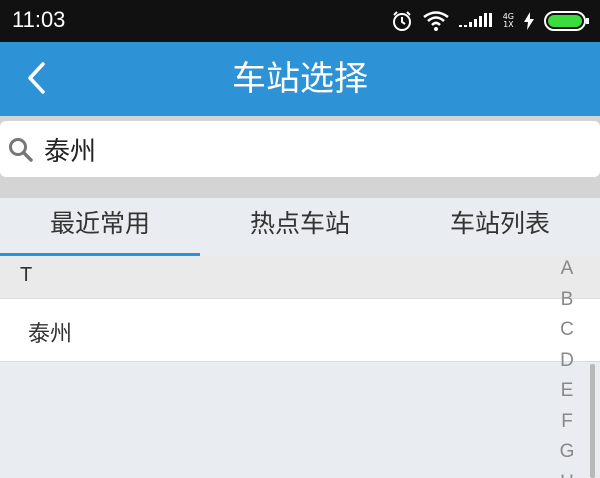  I want to click on charging-icon, so click(529, 21).